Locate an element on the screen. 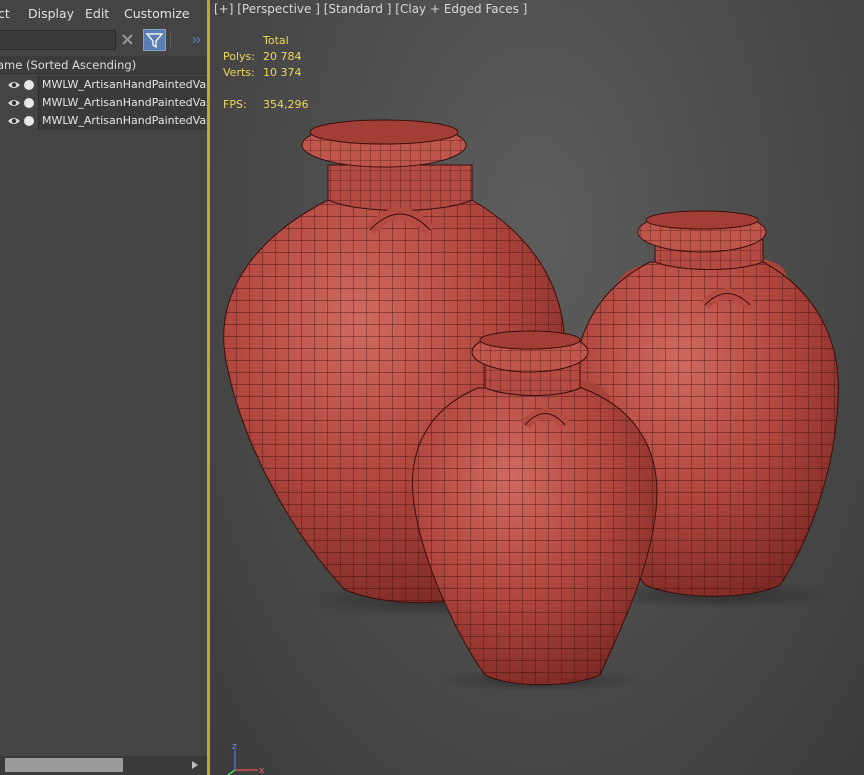 The height and width of the screenshot is (775, 864). stats-fps-value: 354,296 is located at coordinates (286, 104).